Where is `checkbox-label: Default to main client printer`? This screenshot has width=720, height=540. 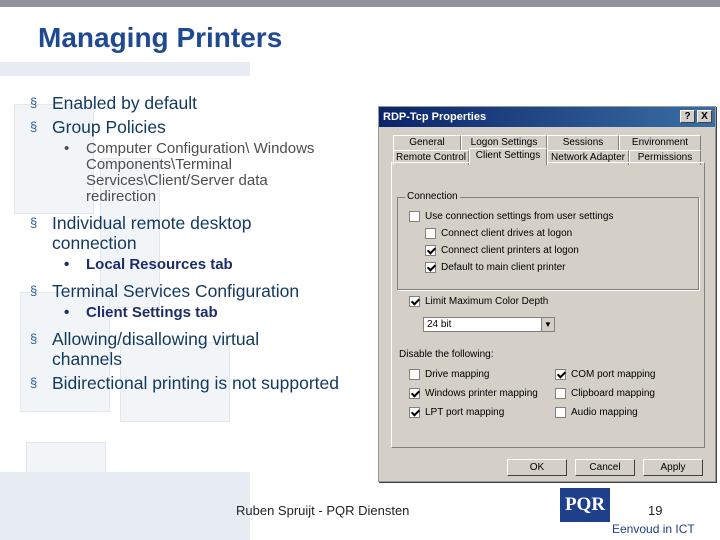
checkbox-label: Default to main client printer is located at coordinates (503, 267).